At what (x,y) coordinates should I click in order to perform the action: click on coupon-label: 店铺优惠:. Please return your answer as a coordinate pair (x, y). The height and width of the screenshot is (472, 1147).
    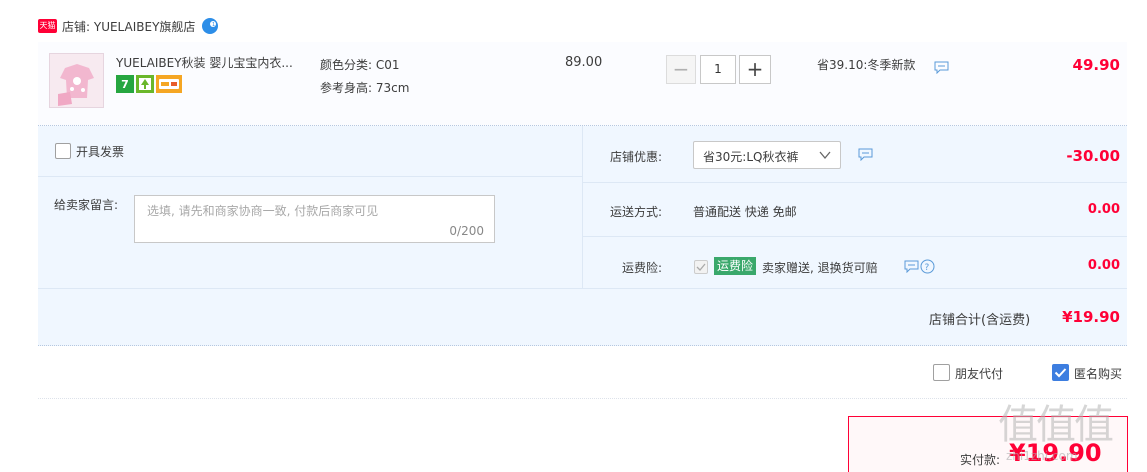
    Looking at the image, I should click on (636, 157).